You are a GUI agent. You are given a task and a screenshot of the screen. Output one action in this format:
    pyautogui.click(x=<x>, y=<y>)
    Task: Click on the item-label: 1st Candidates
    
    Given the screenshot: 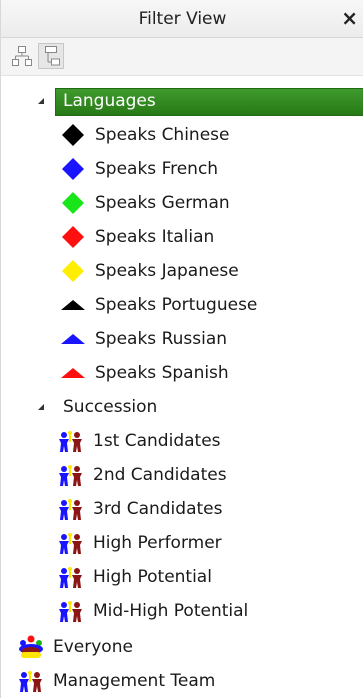 What is the action you would take?
    pyautogui.click(x=157, y=441)
    